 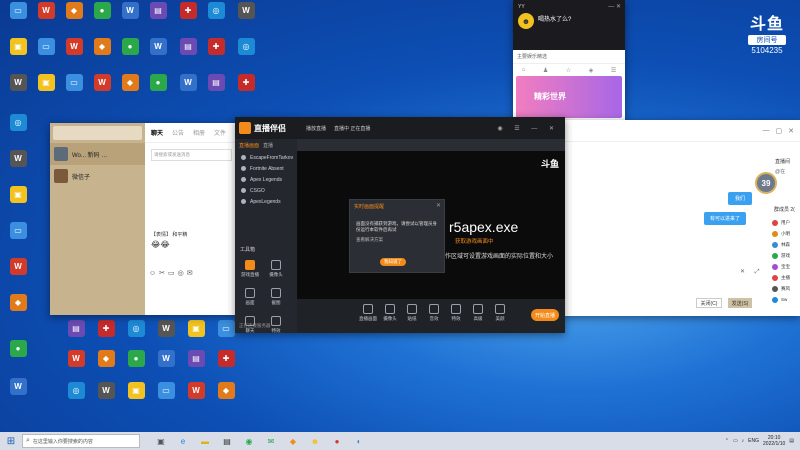 I want to click on volume-icon: ♪, so click(x=743, y=441).